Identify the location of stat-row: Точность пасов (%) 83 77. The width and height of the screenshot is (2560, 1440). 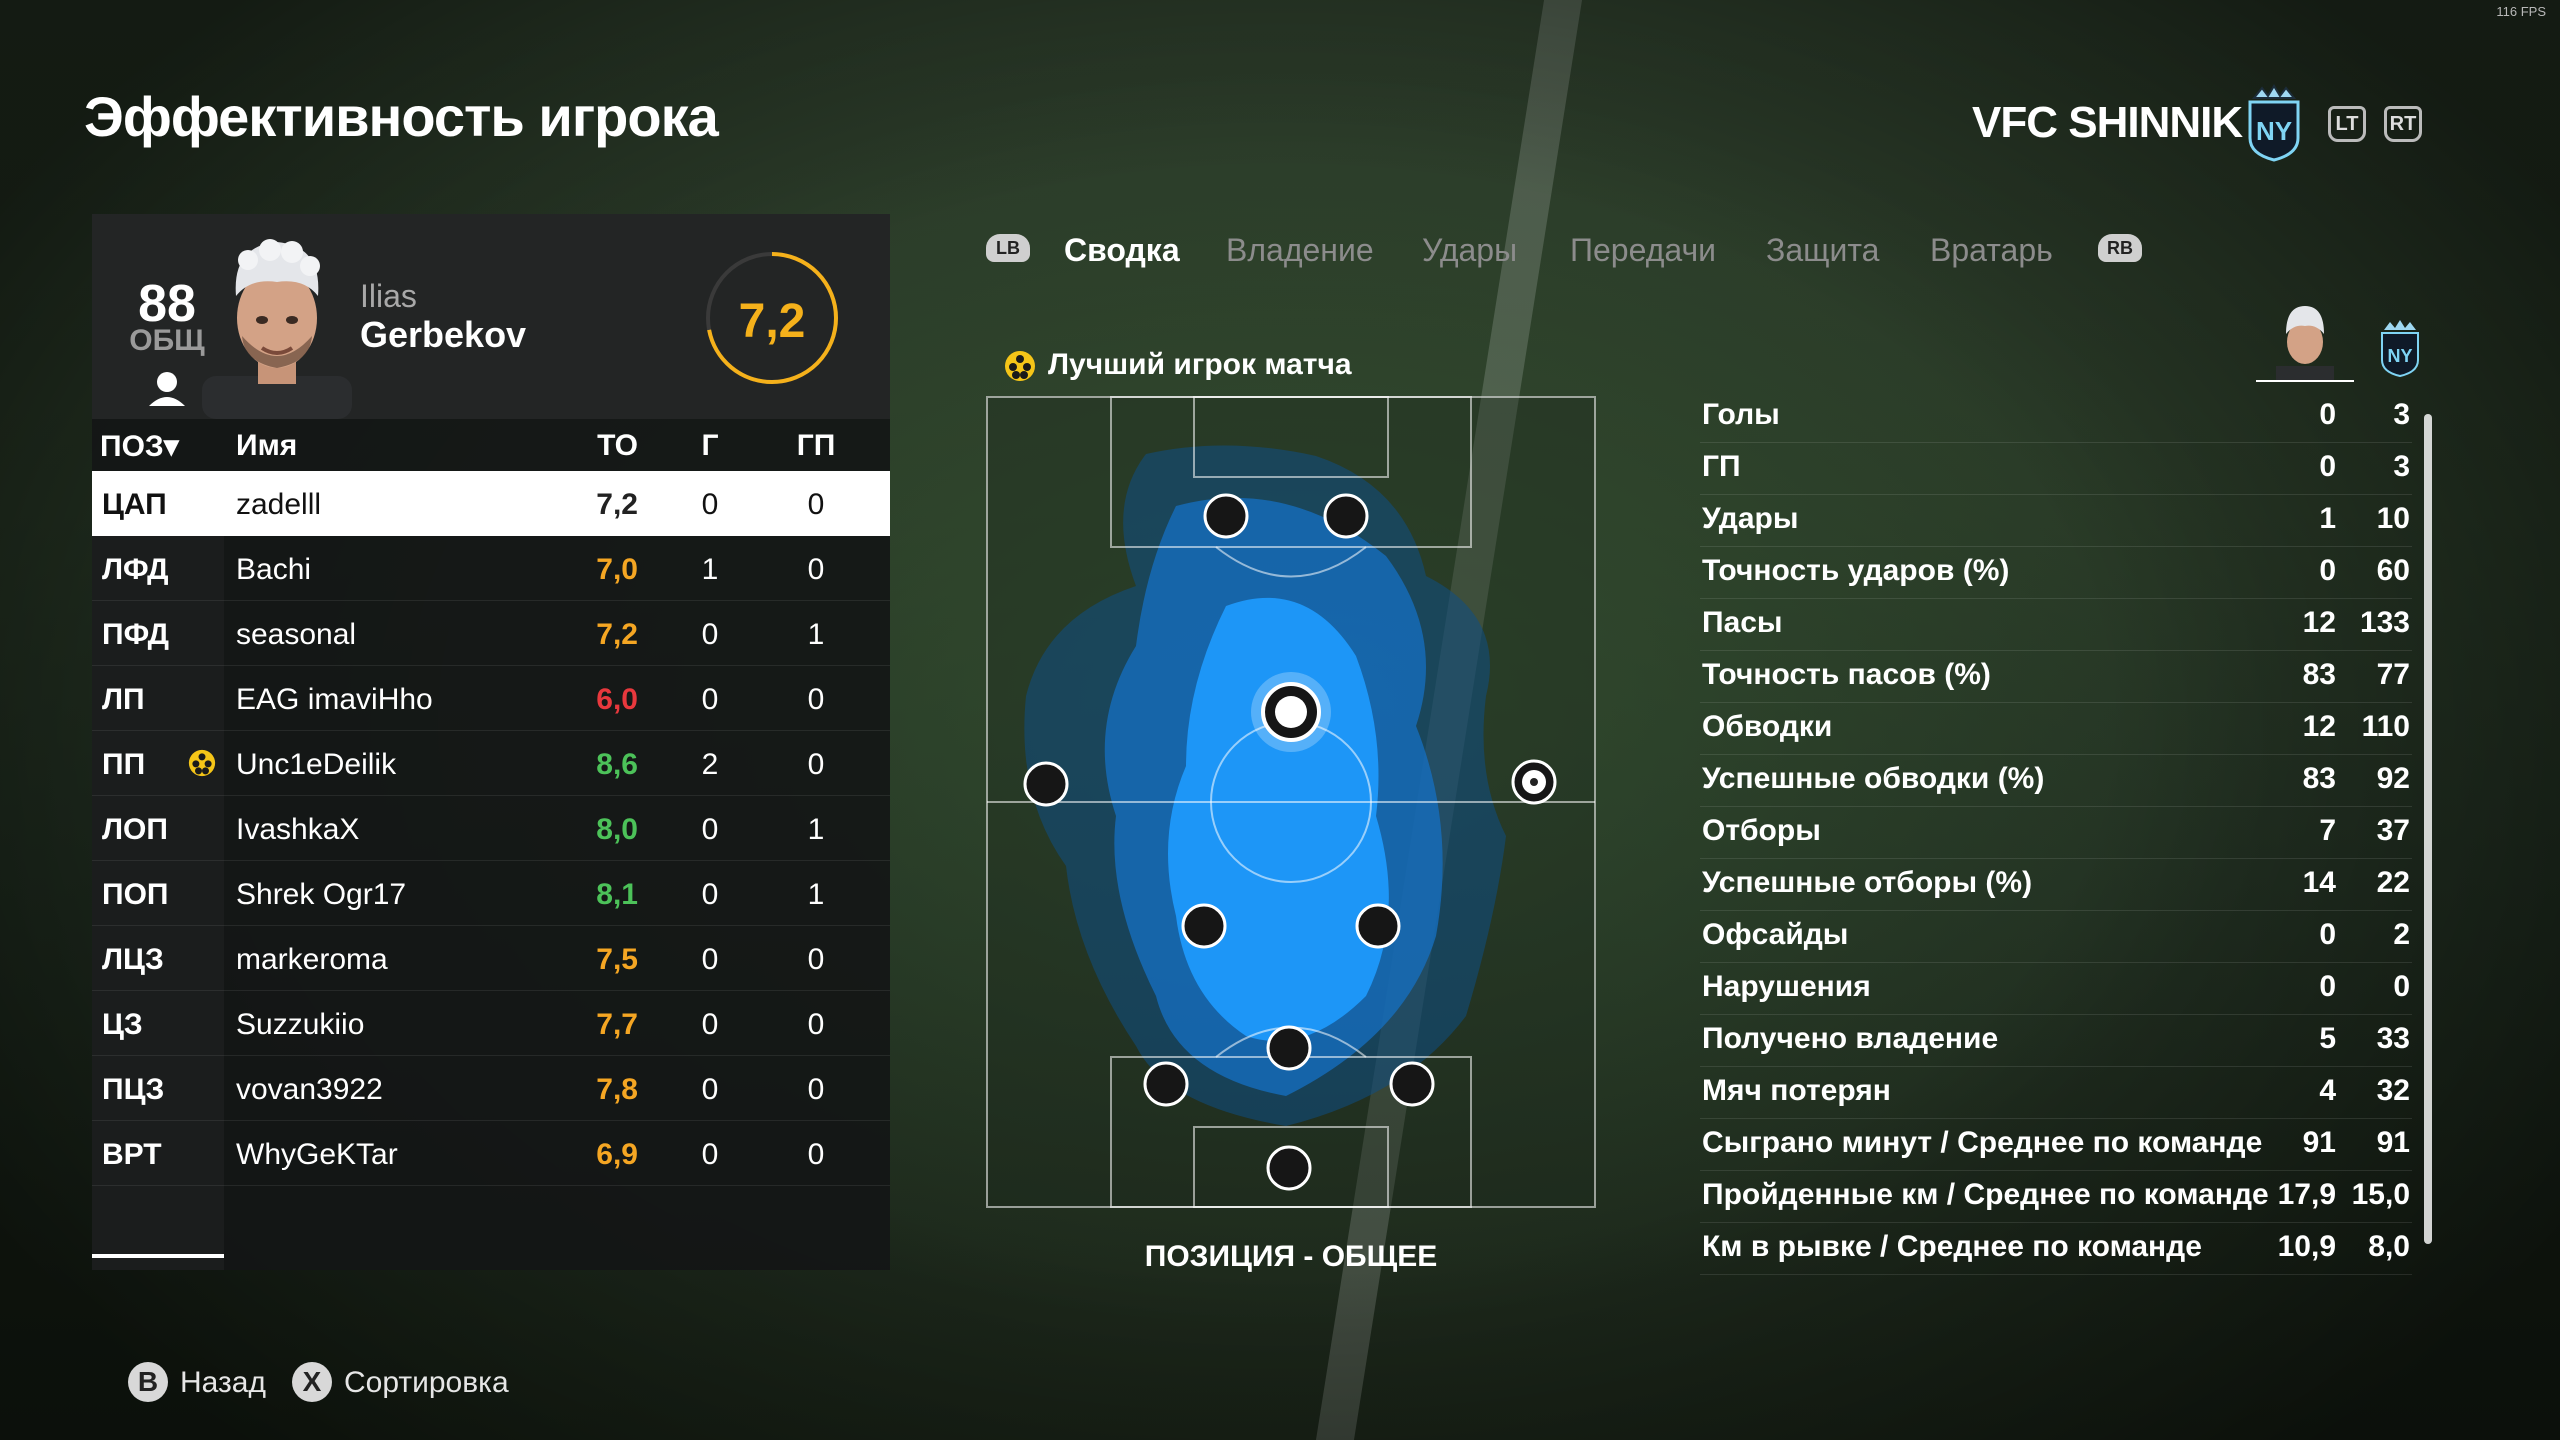
(2056, 676).